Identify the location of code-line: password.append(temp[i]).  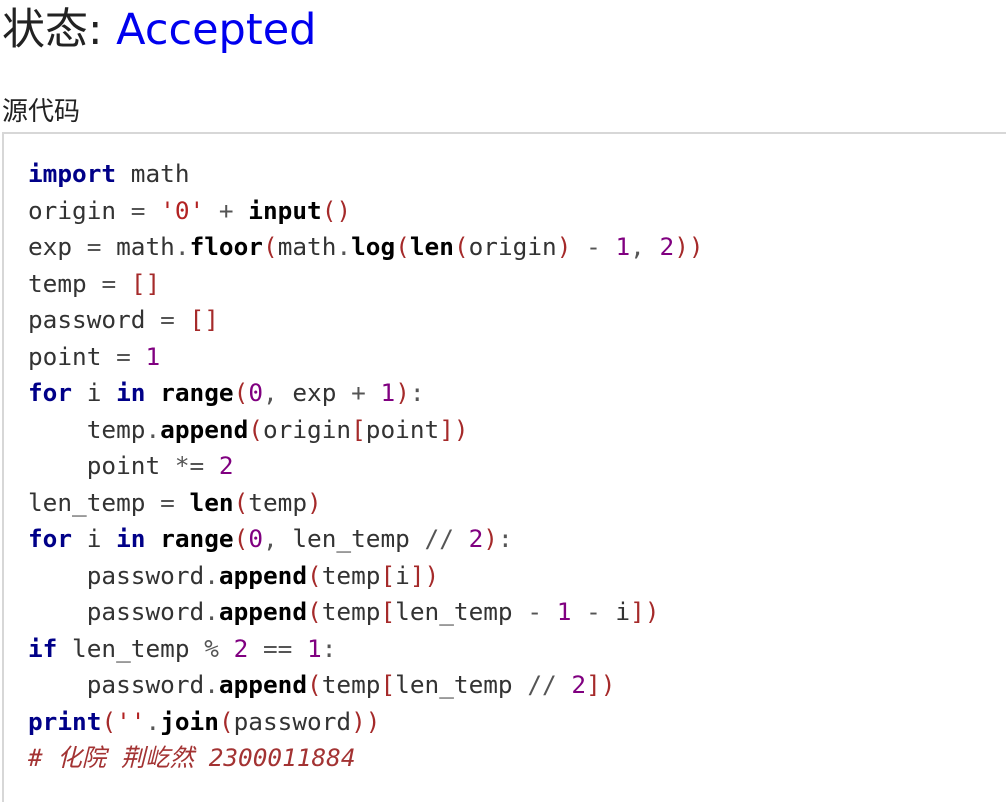
(263, 575).